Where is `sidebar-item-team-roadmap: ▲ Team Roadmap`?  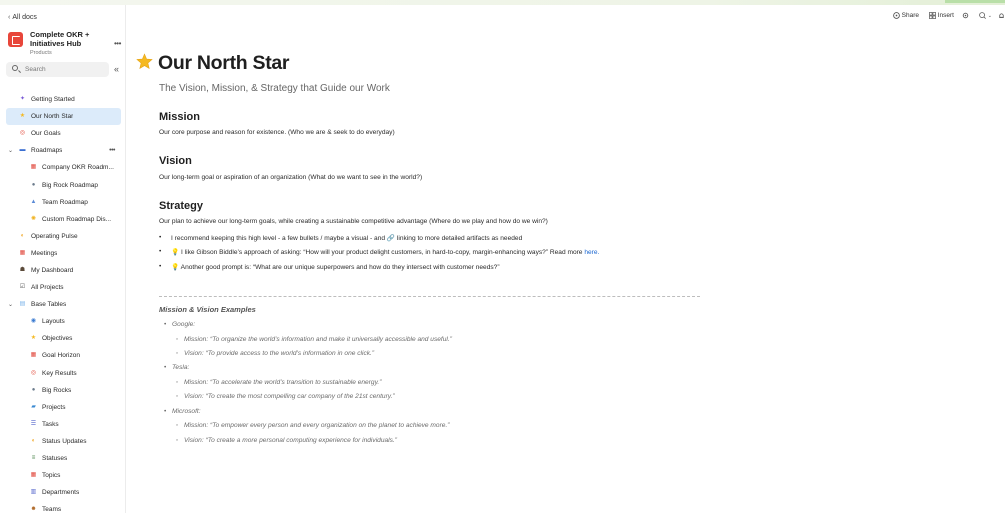 sidebar-item-team-roadmap: ▲ Team Roadmap is located at coordinates (63, 202).